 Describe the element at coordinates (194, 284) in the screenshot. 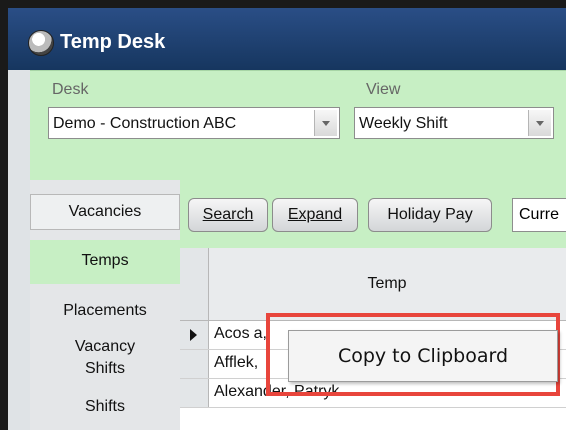

I see `row-header-corner` at that location.